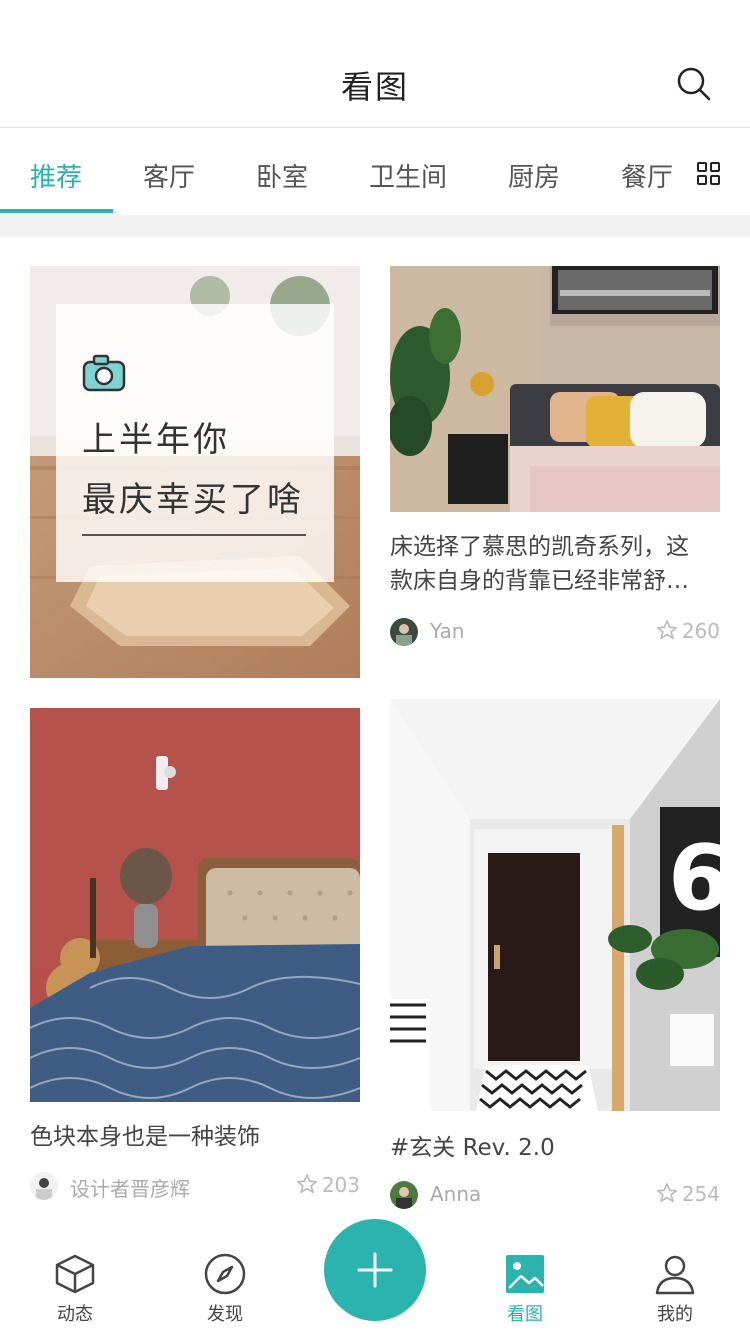  What do you see at coordinates (56, 186) in the screenshot?
I see `tab-recommend: 推荐` at bounding box center [56, 186].